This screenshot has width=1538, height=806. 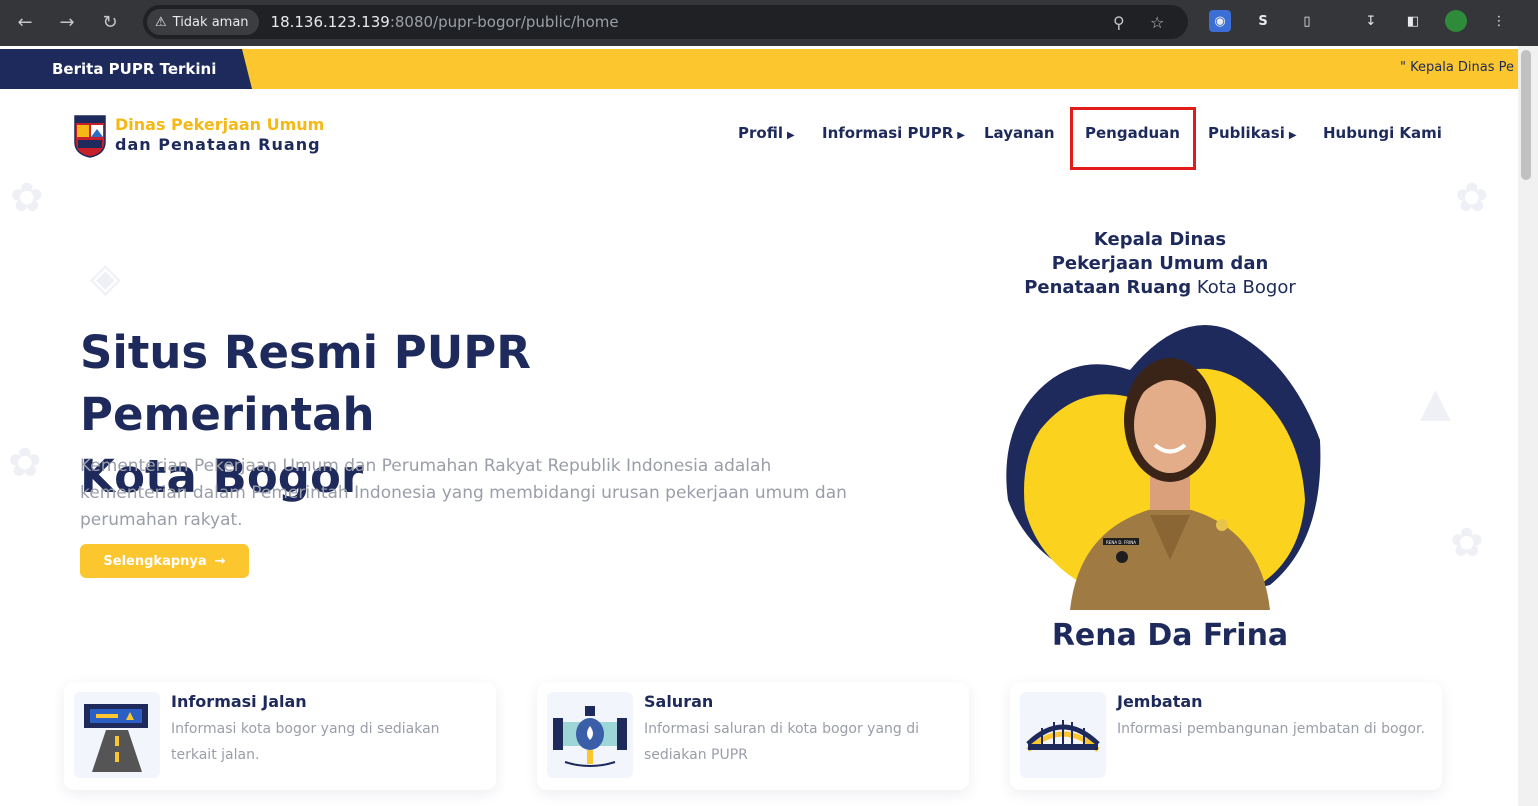 I want to click on background-doodle-icon: ◈, so click(x=105, y=278).